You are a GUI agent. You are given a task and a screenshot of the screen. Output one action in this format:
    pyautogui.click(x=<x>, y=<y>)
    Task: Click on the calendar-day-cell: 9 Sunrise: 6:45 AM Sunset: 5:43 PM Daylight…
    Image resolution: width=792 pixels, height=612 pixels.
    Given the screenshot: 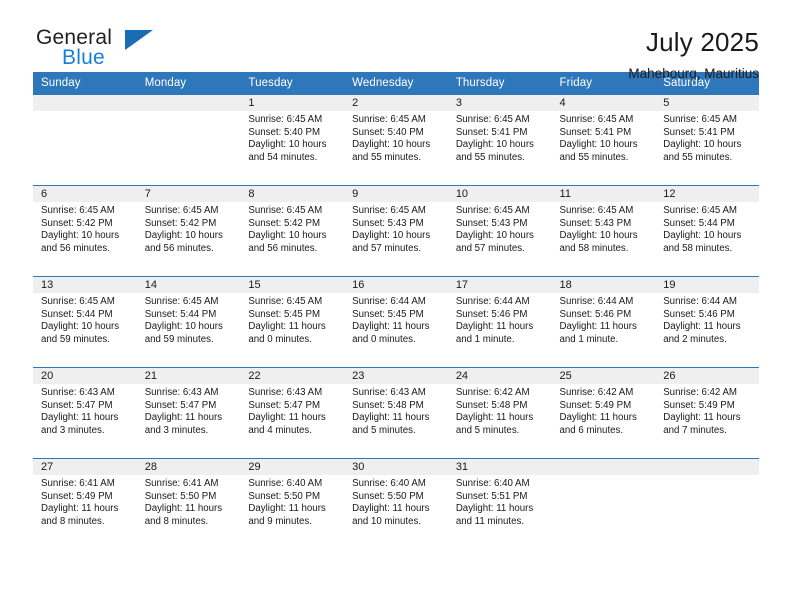 What is the action you would take?
    pyautogui.click(x=396, y=231)
    